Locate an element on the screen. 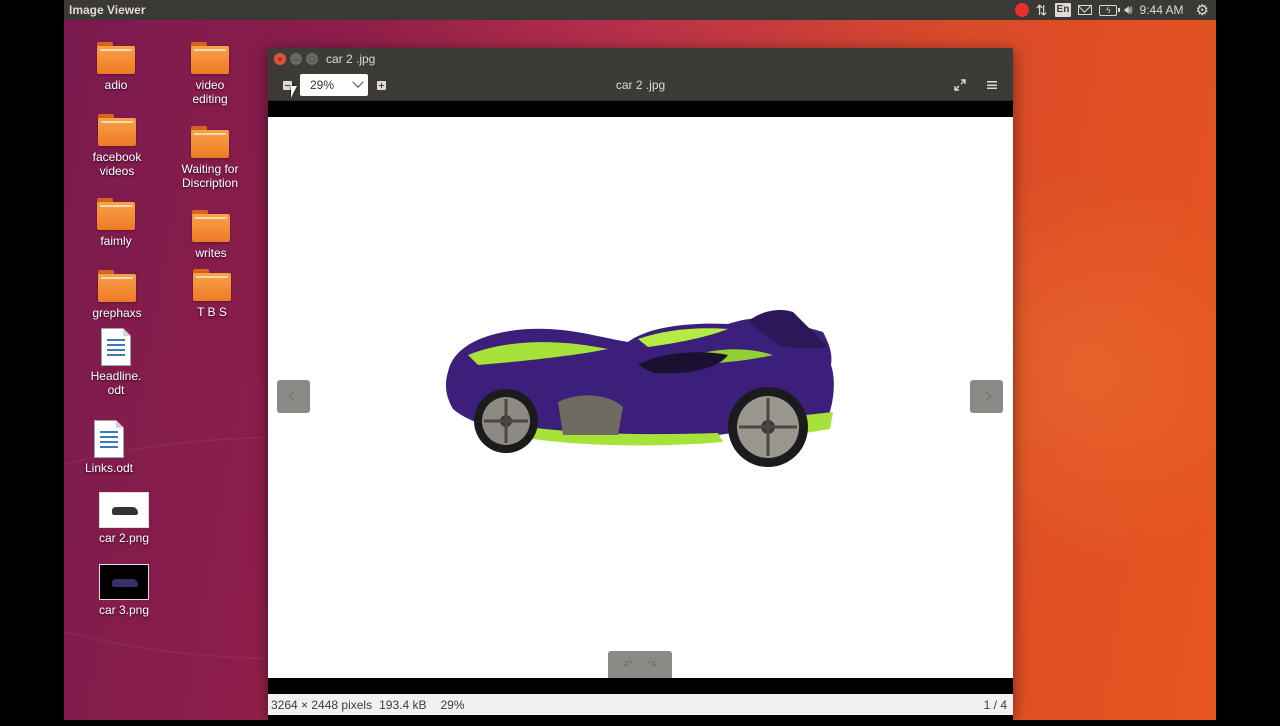 The width and height of the screenshot is (1280, 726). desktop-icon-car-2-png: car 2.png is located at coordinates (124, 518).